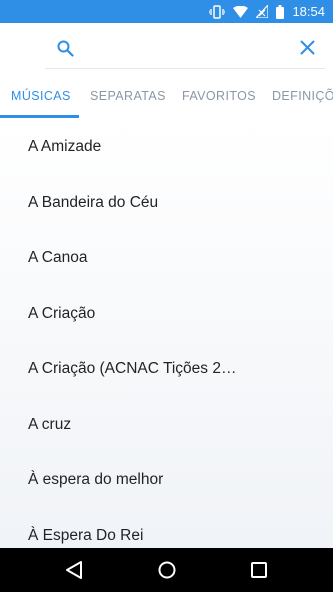 This screenshot has height=592, width=333. What do you see at coordinates (185, 68) in the screenshot?
I see `search-underline` at bounding box center [185, 68].